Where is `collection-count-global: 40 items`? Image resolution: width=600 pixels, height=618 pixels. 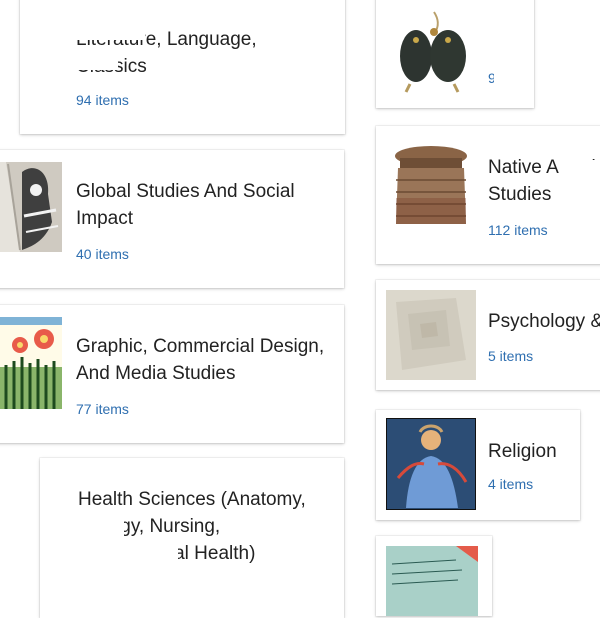
collection-count-global: 40 items is located at coordinates (102, 254).